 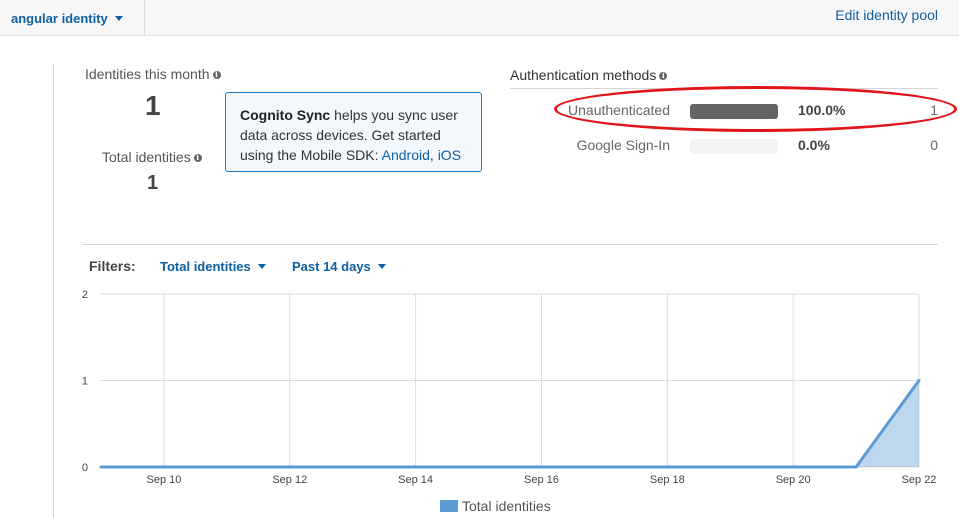 I want to click on identities-this-month-value: 1, so click(x=153, y=105).